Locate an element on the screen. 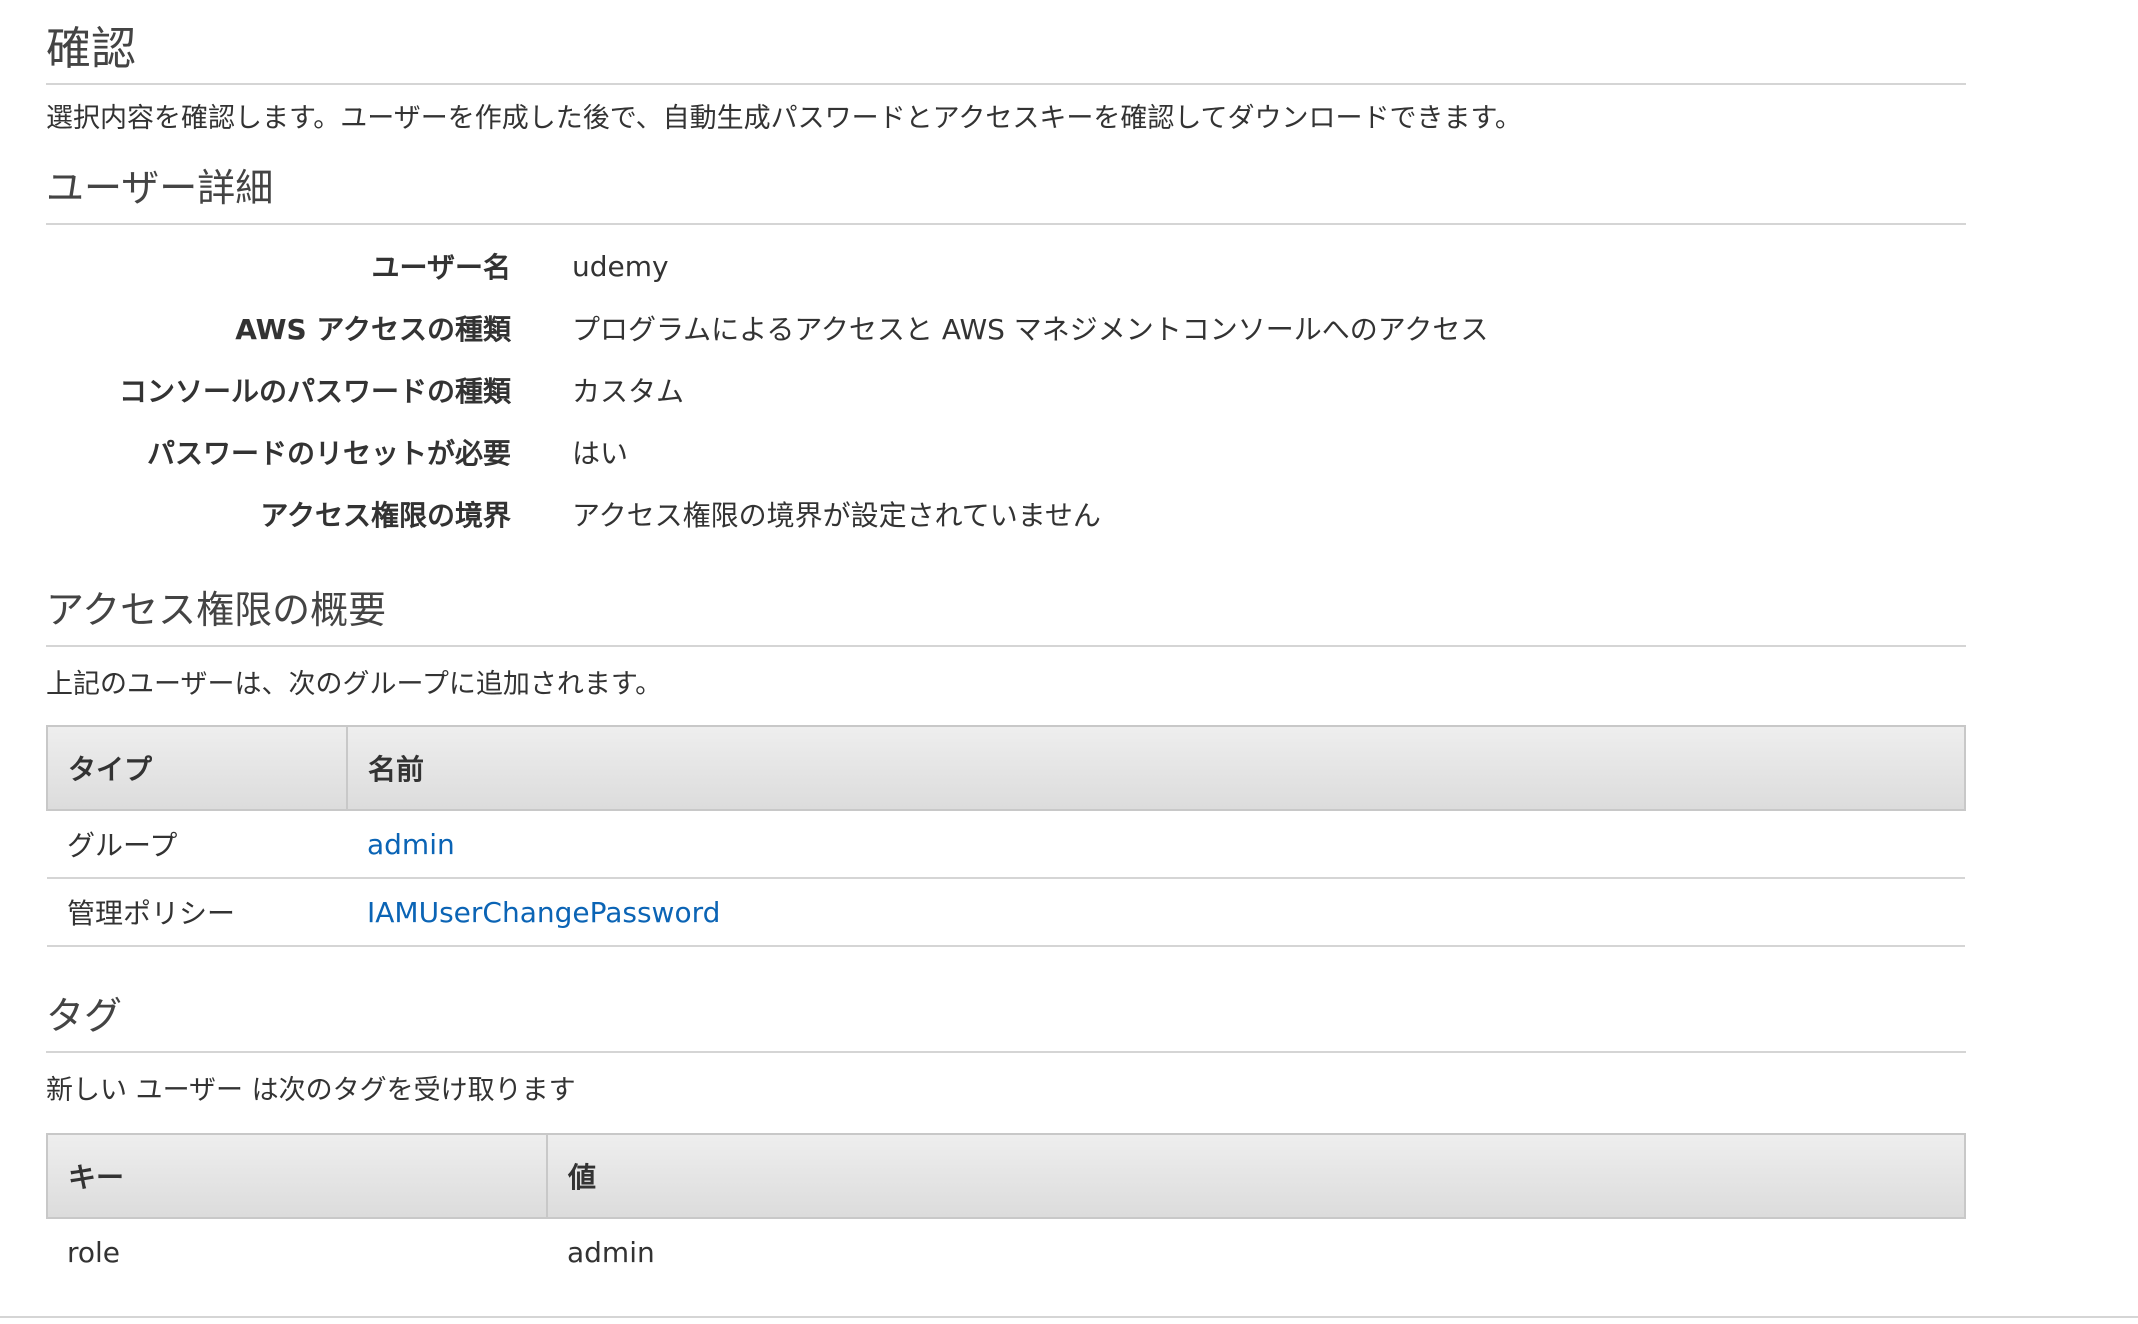 Image resolution: width=2138 pixels, height=1324 pixels. tags-heading: タグ is located at coordinates (1006, 1022).